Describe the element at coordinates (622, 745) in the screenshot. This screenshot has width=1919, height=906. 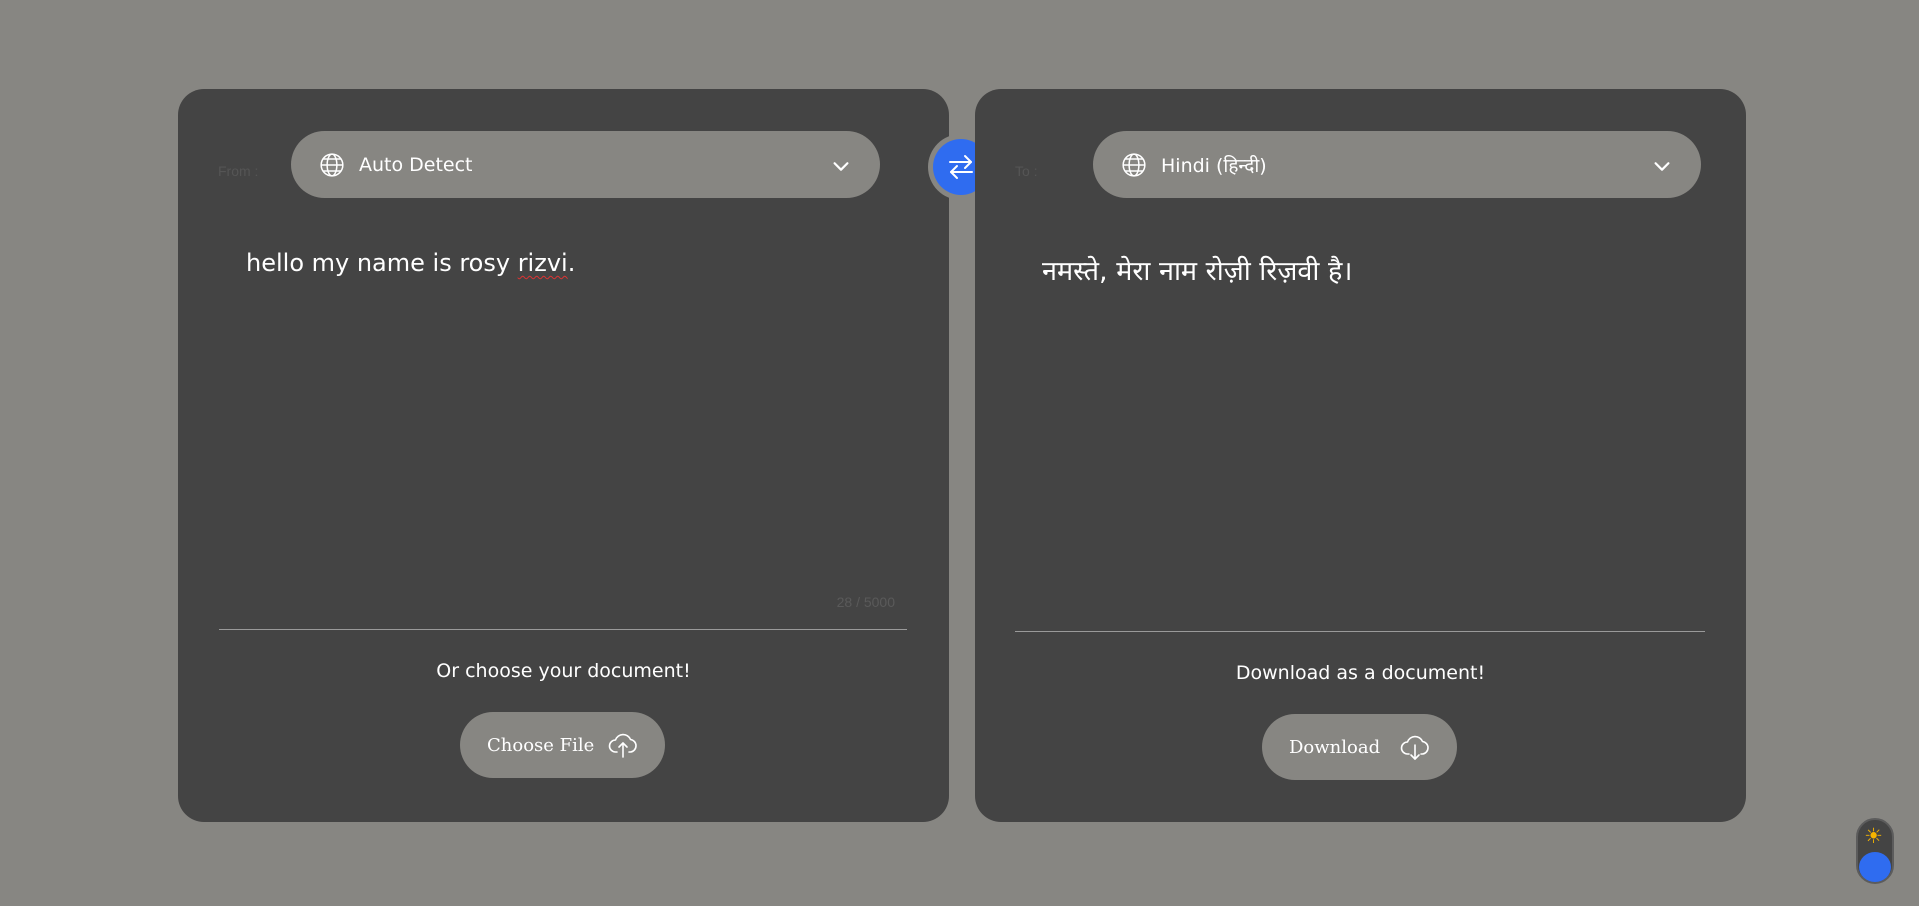
I see `cloud-upload-icon` at that location.